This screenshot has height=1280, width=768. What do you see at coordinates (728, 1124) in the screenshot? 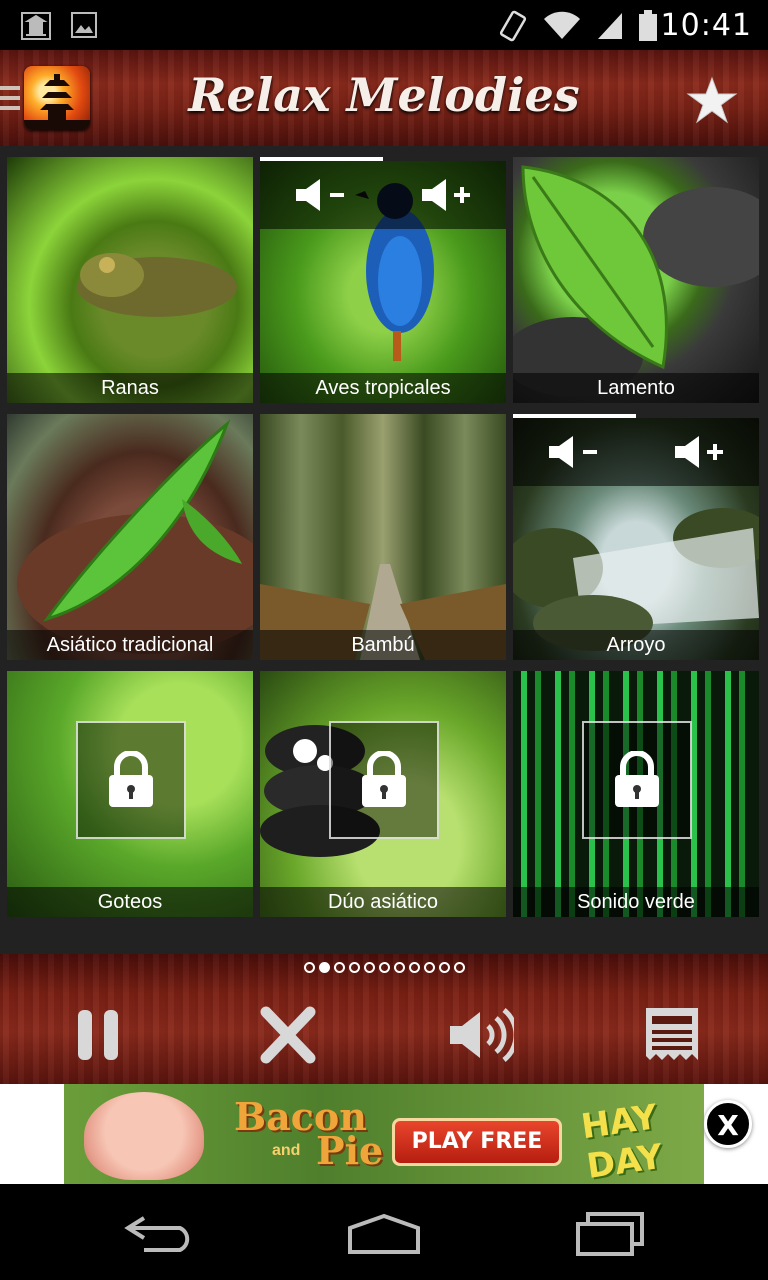
I see `ad-close-button: X` at bounding box center [728, 1124].